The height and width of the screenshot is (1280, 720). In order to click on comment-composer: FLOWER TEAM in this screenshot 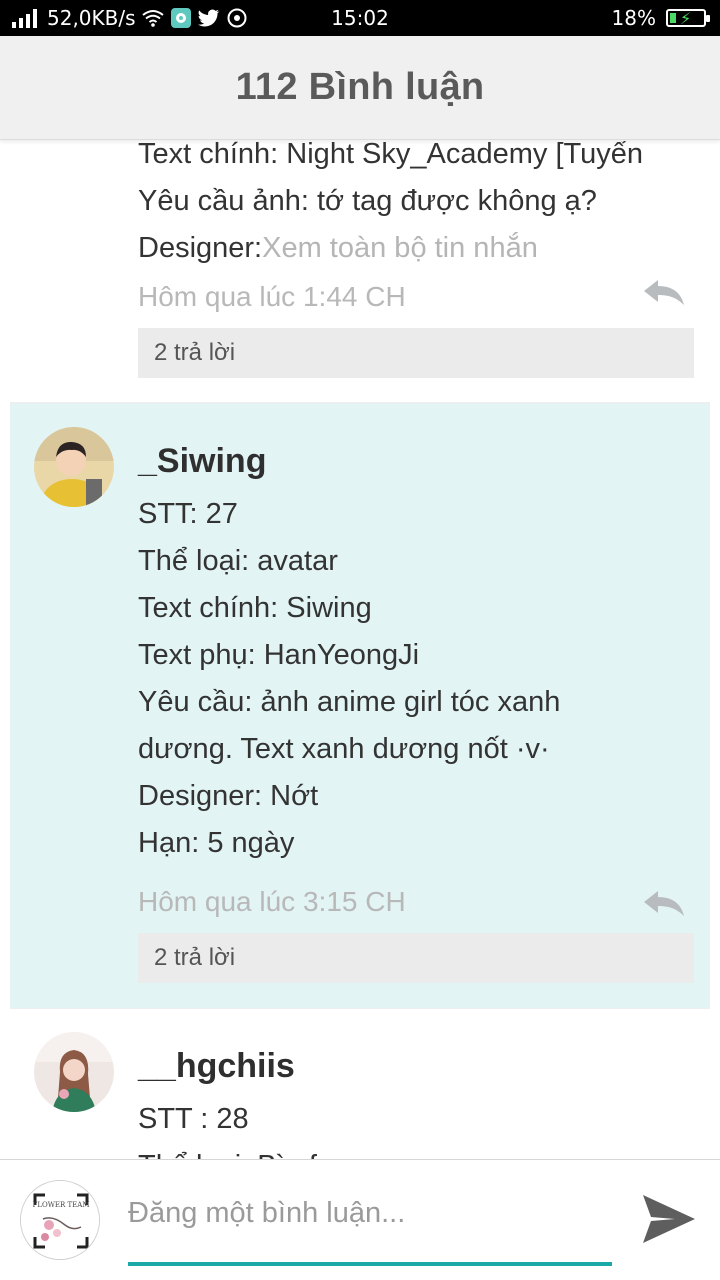, I will do `click(360, 1219)`.